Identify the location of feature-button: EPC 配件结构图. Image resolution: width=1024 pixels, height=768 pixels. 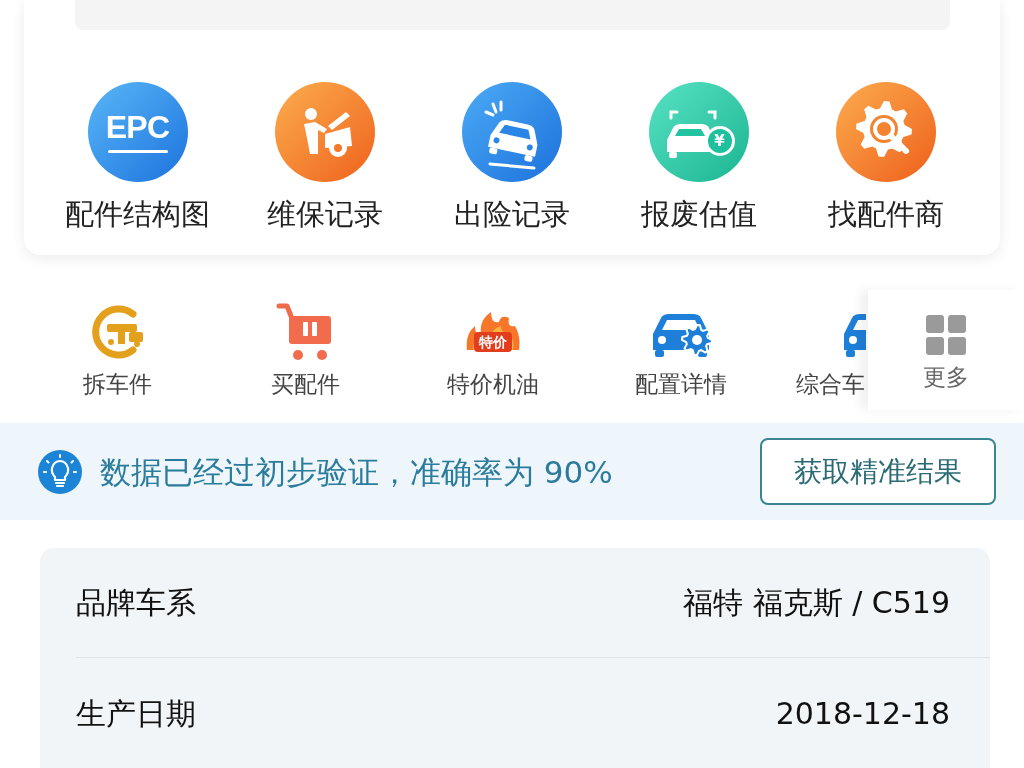
(137, 157).